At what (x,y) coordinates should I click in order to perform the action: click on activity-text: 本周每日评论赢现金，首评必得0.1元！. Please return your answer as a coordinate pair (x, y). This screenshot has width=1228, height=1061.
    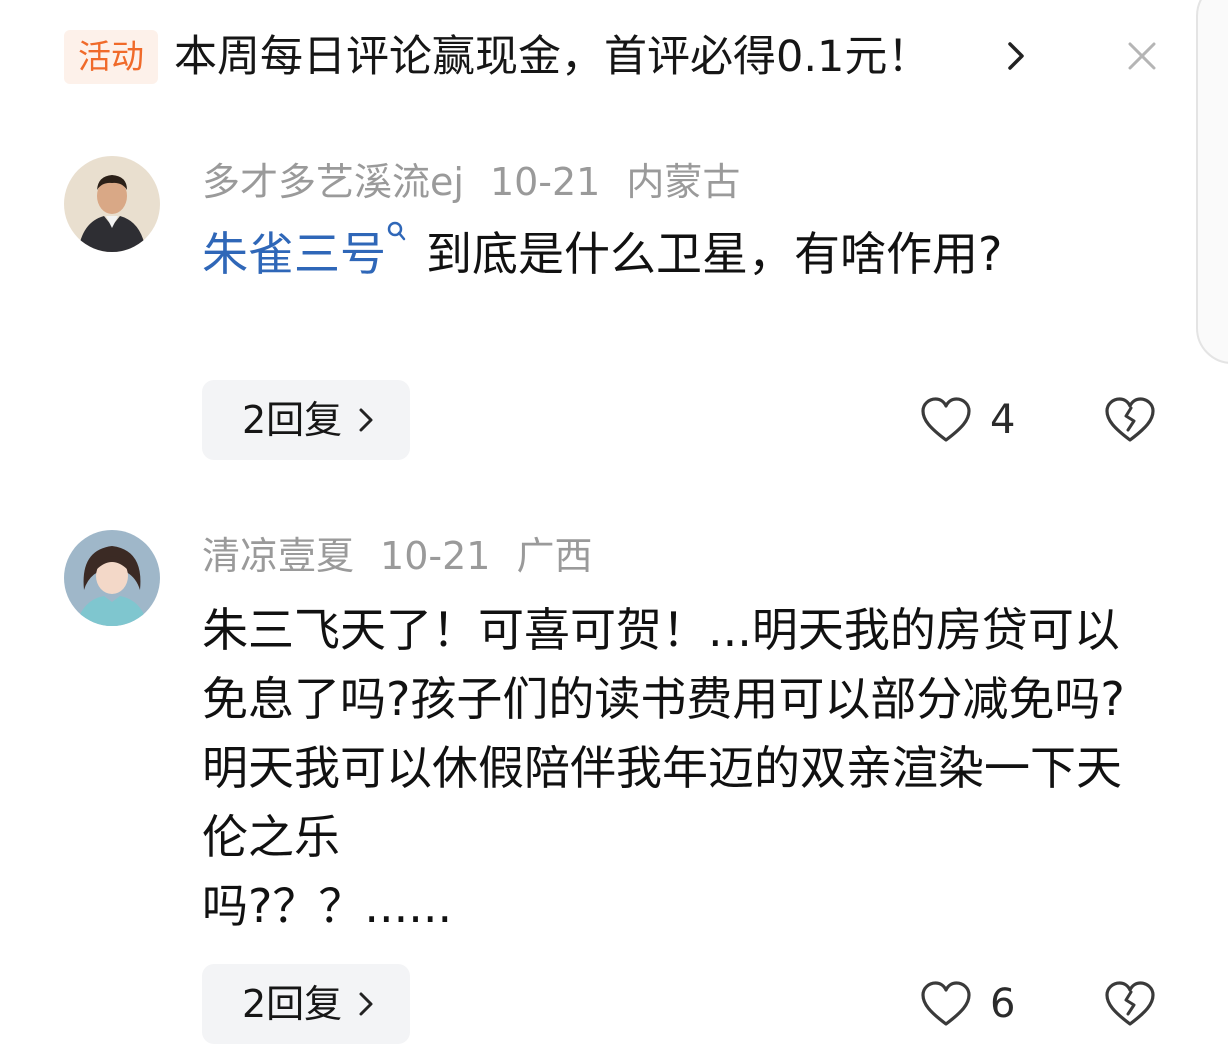
    Looking at the image, I should click on (552, 57).